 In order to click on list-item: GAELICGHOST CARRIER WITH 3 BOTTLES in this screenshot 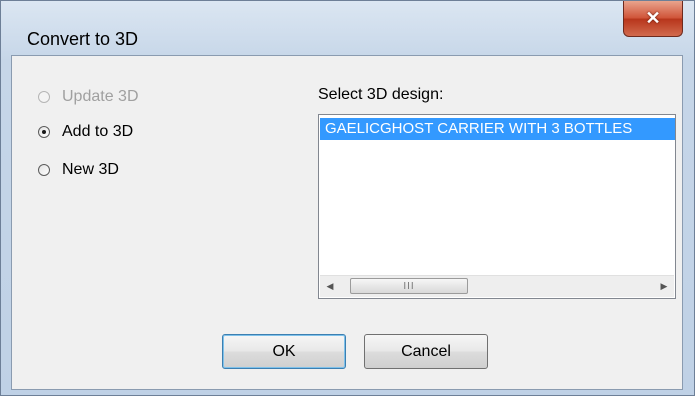, I will do `click(497, 129)`.